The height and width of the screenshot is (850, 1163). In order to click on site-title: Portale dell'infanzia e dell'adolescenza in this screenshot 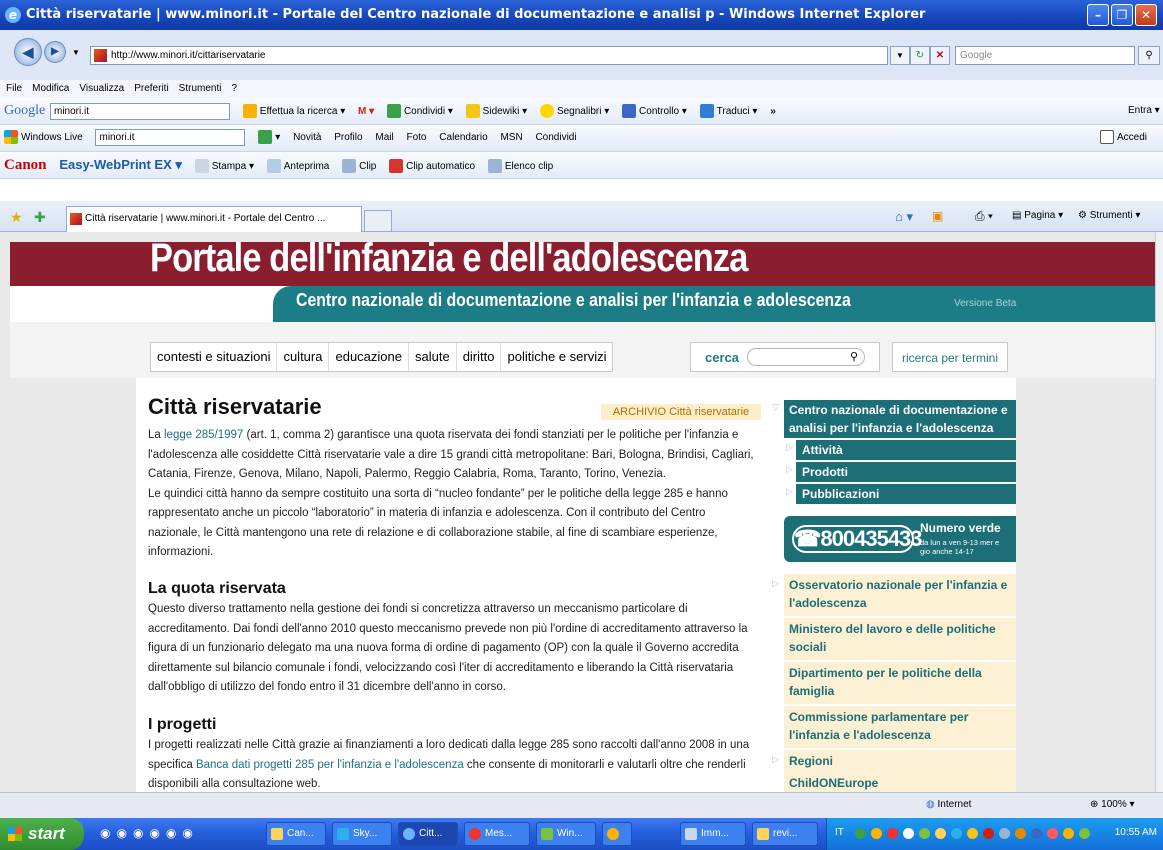, I will do `click(449, 258)`.